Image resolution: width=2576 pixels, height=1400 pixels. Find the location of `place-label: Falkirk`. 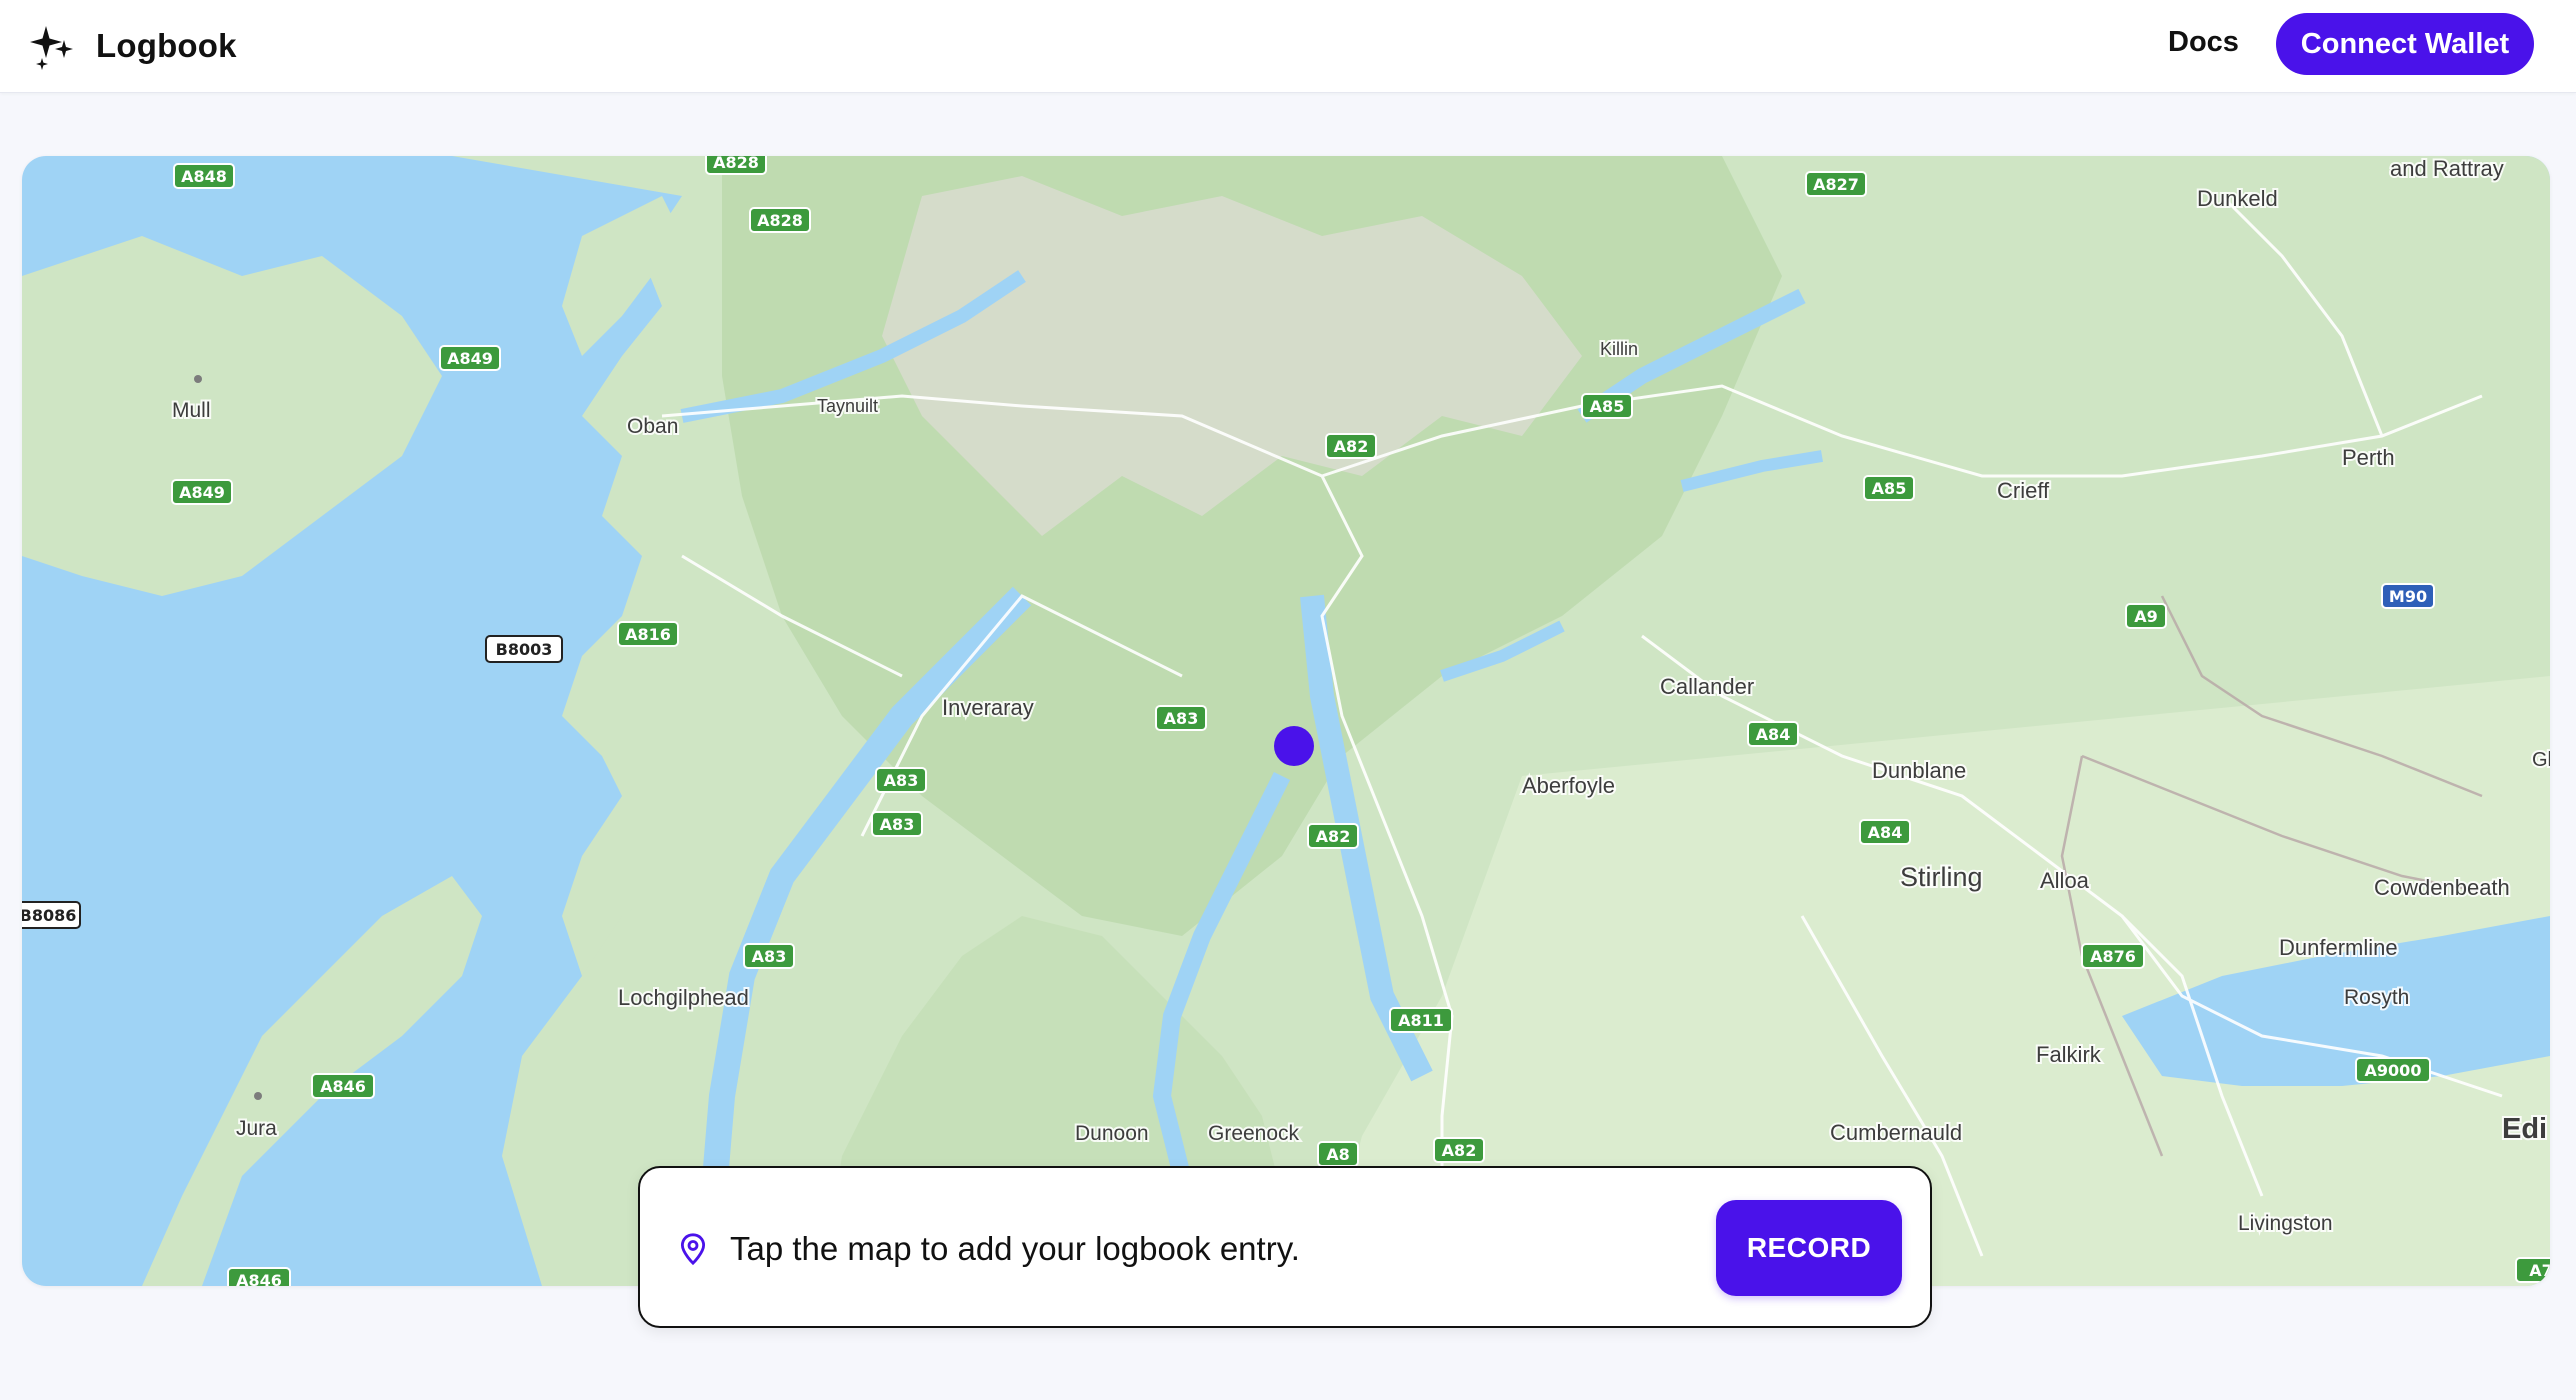

place-label: Falkirk is located at coordinates (2069, 1054).